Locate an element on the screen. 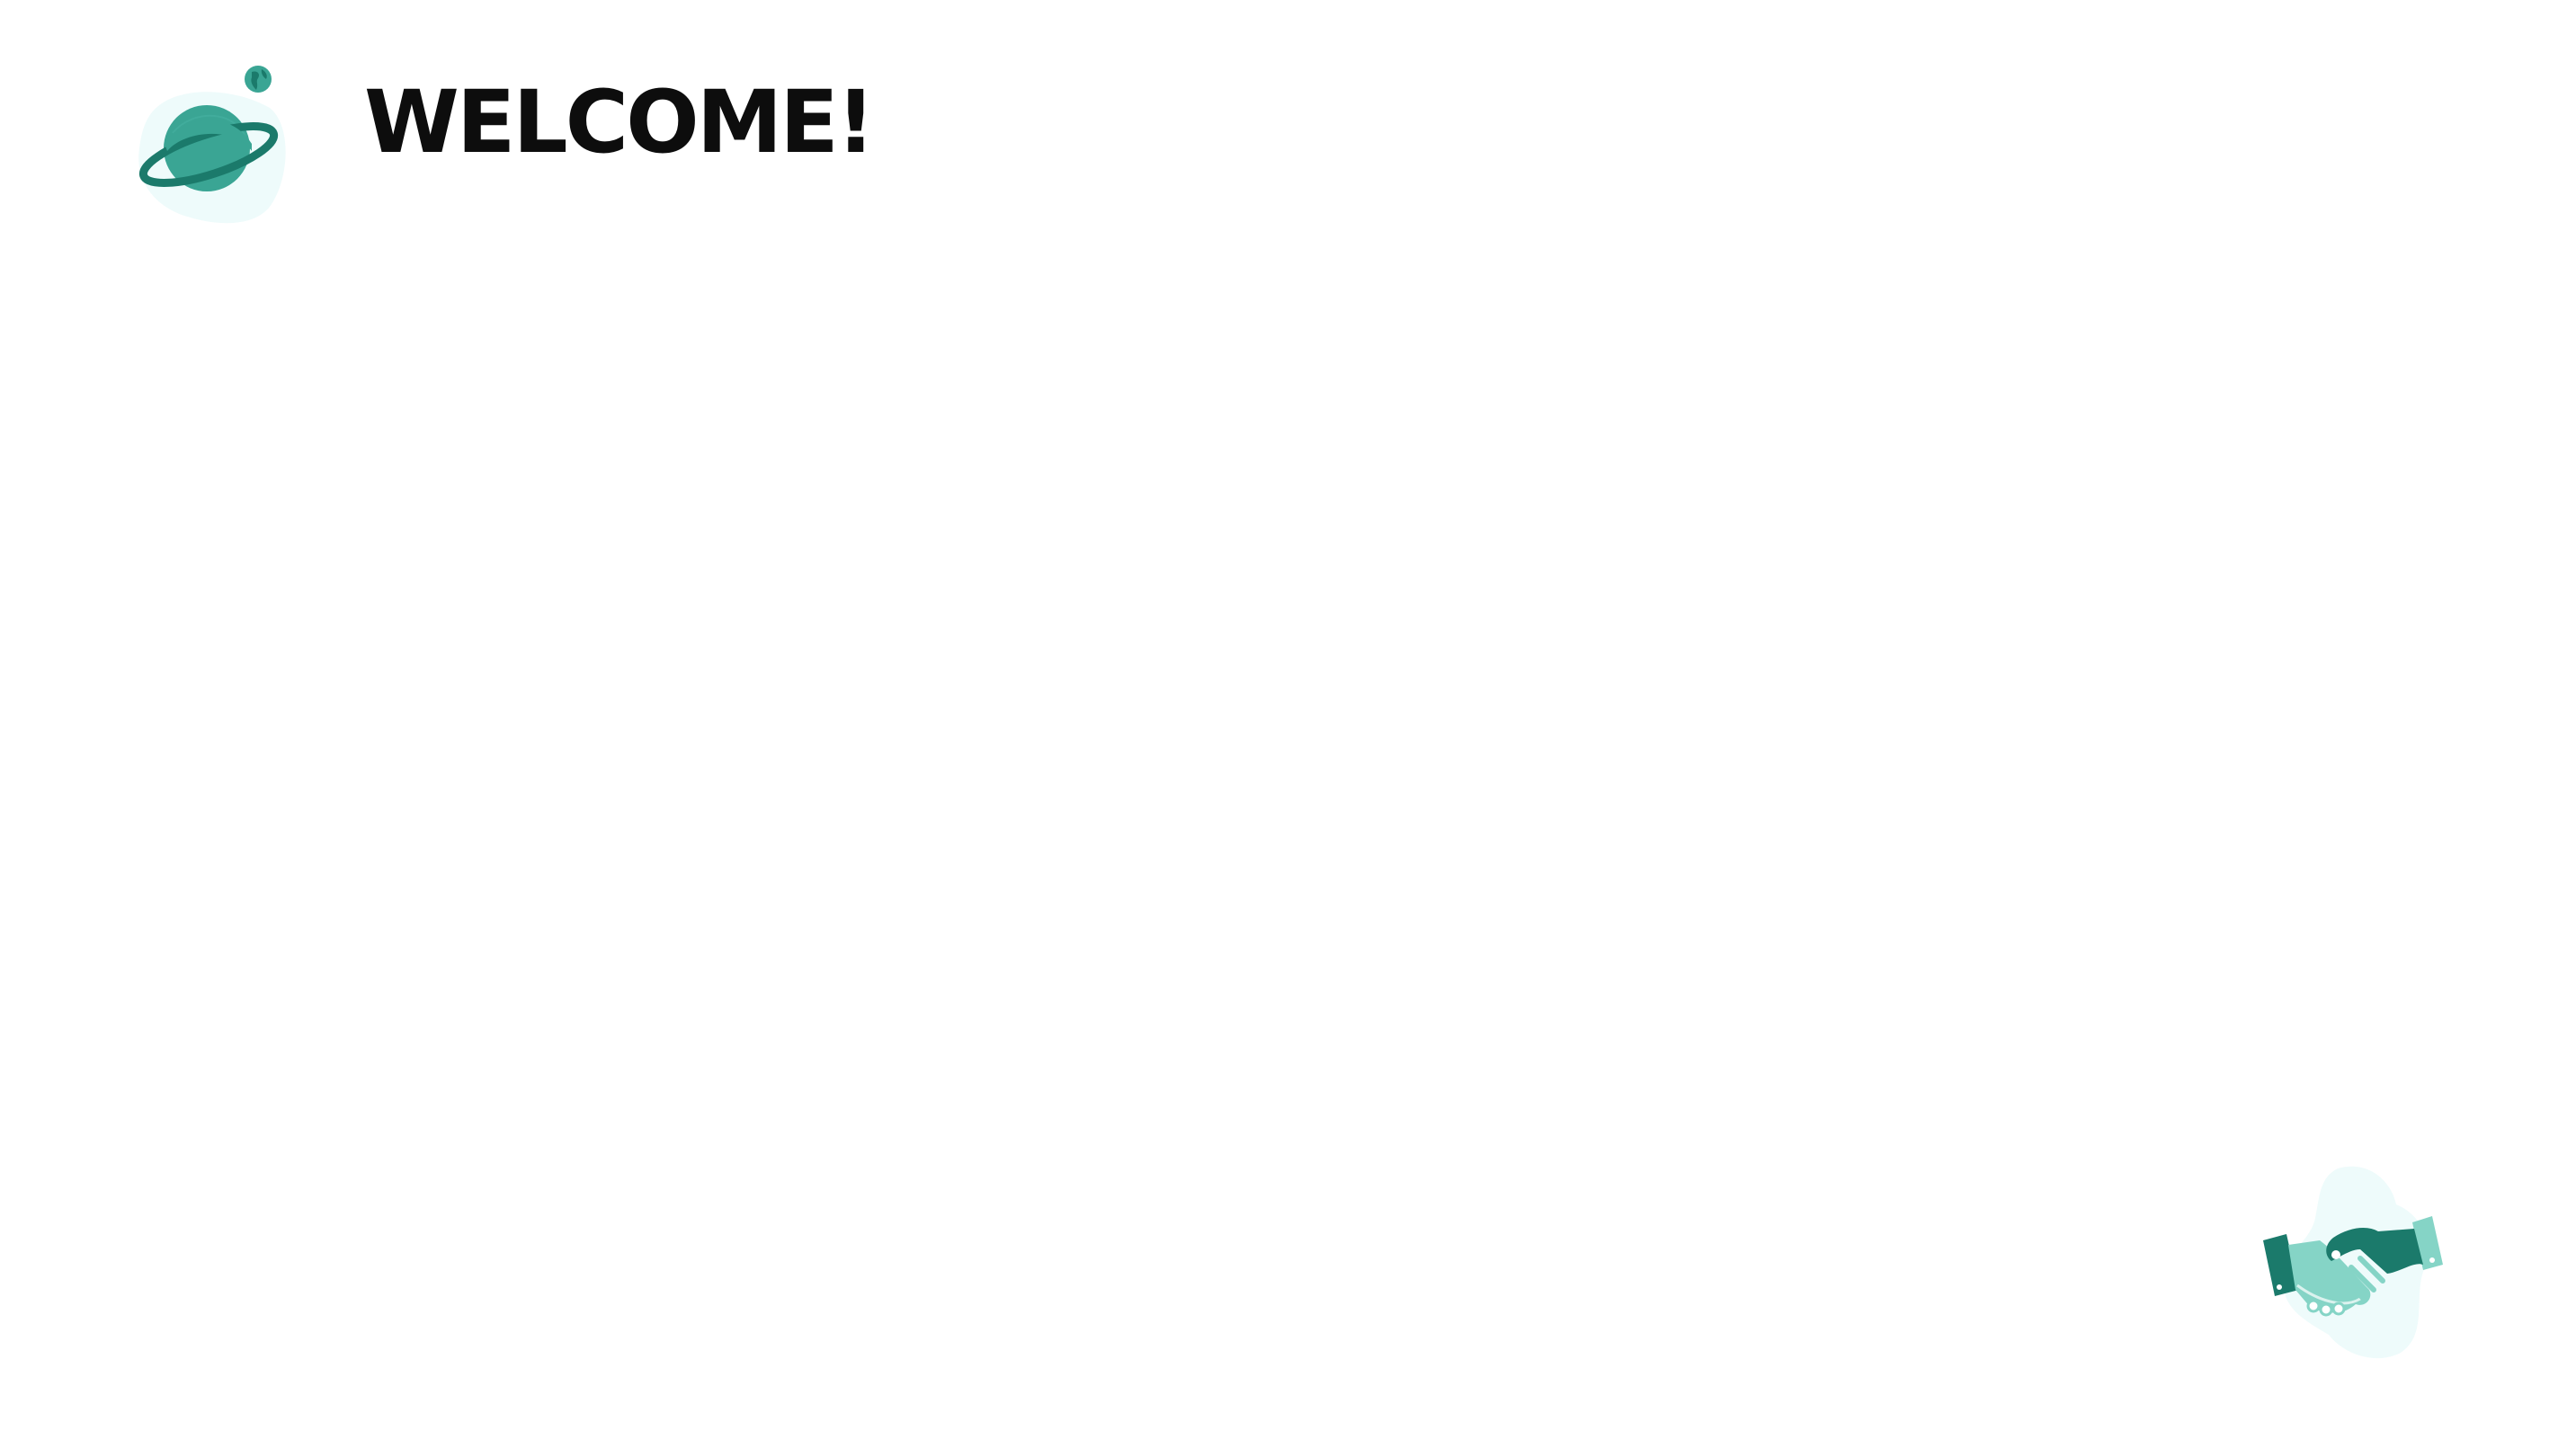 The image size is (2576, 1448). page-title: WELCOME! is located at coordinates (620, 122).